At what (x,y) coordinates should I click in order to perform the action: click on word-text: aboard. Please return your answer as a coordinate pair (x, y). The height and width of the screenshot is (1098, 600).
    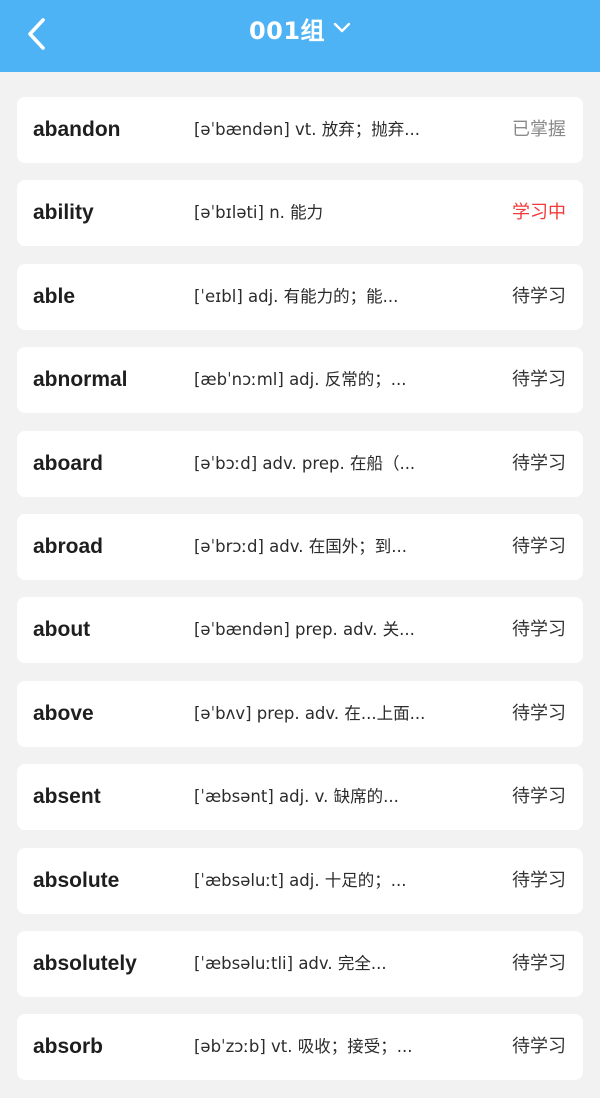
    Looking at the image, I should click on (68, 463).